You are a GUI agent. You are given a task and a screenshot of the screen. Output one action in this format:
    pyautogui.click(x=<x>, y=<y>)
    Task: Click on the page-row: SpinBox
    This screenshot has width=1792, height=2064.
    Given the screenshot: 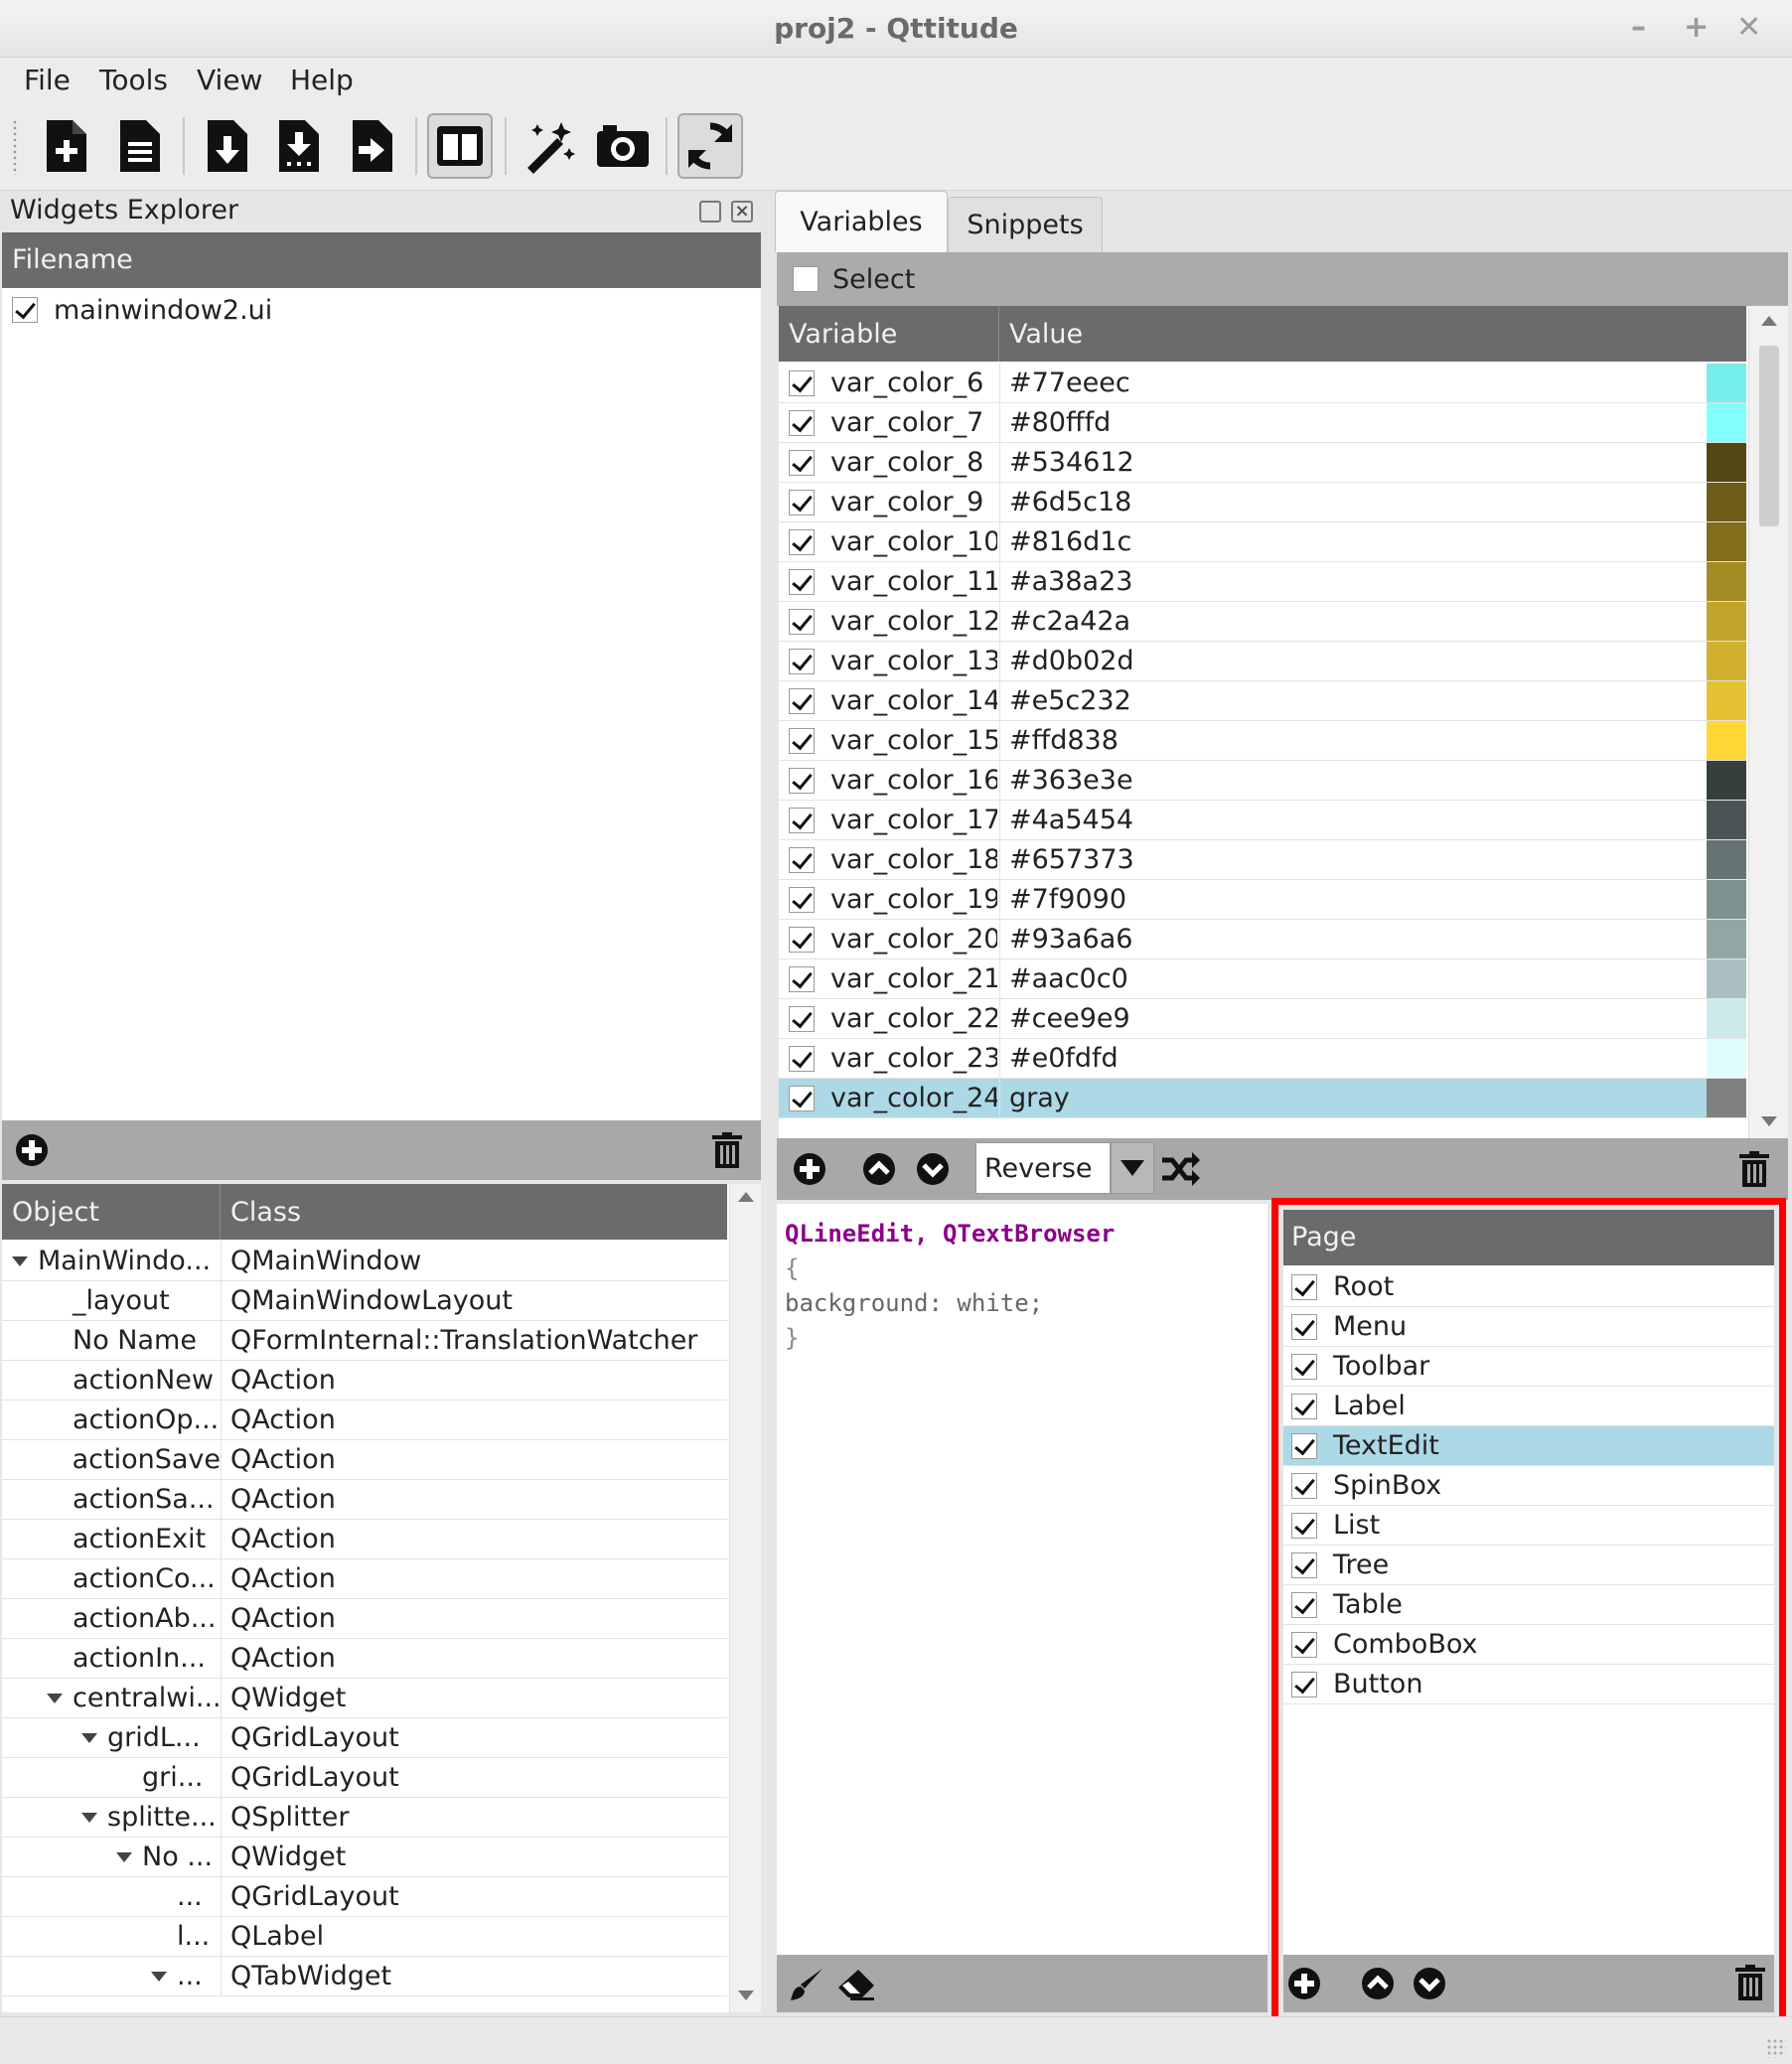 What is the action you would take?
    pyautogui.click(x=1529, y=1486)
    